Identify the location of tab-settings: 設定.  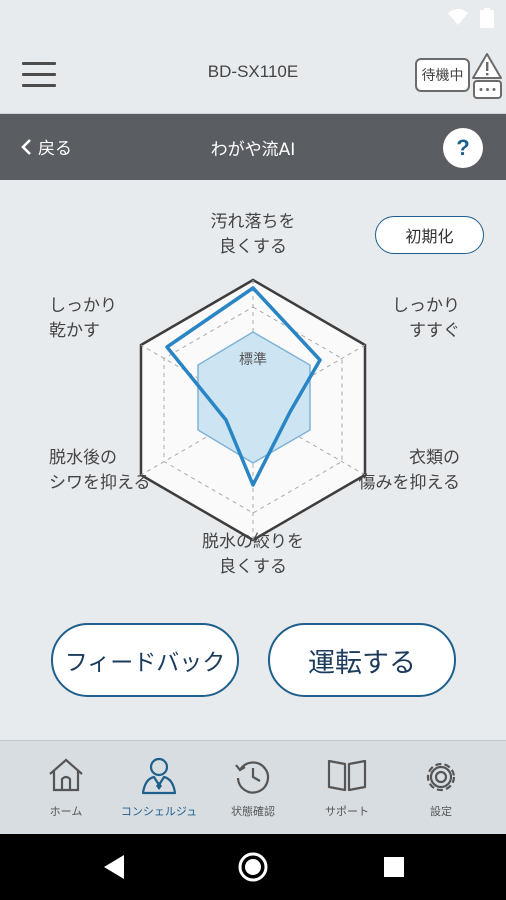
(441, 788).